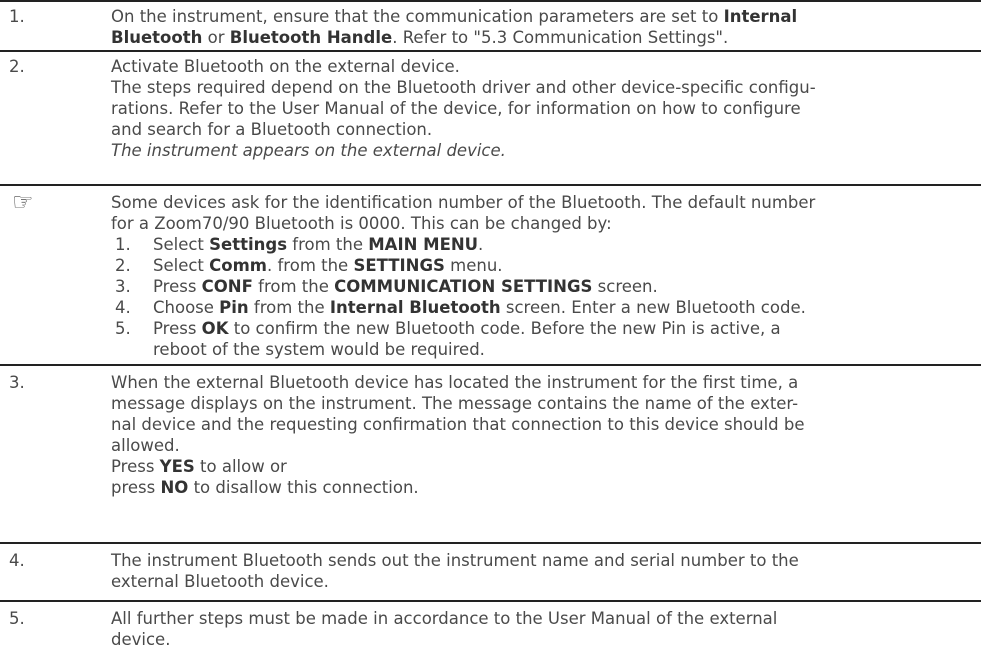 This screenshot has height=665, width=981. What do you see at coordinates (174, 487) in the screenshot?
I see `bold-term: NO` at bounding box center [174, 487].